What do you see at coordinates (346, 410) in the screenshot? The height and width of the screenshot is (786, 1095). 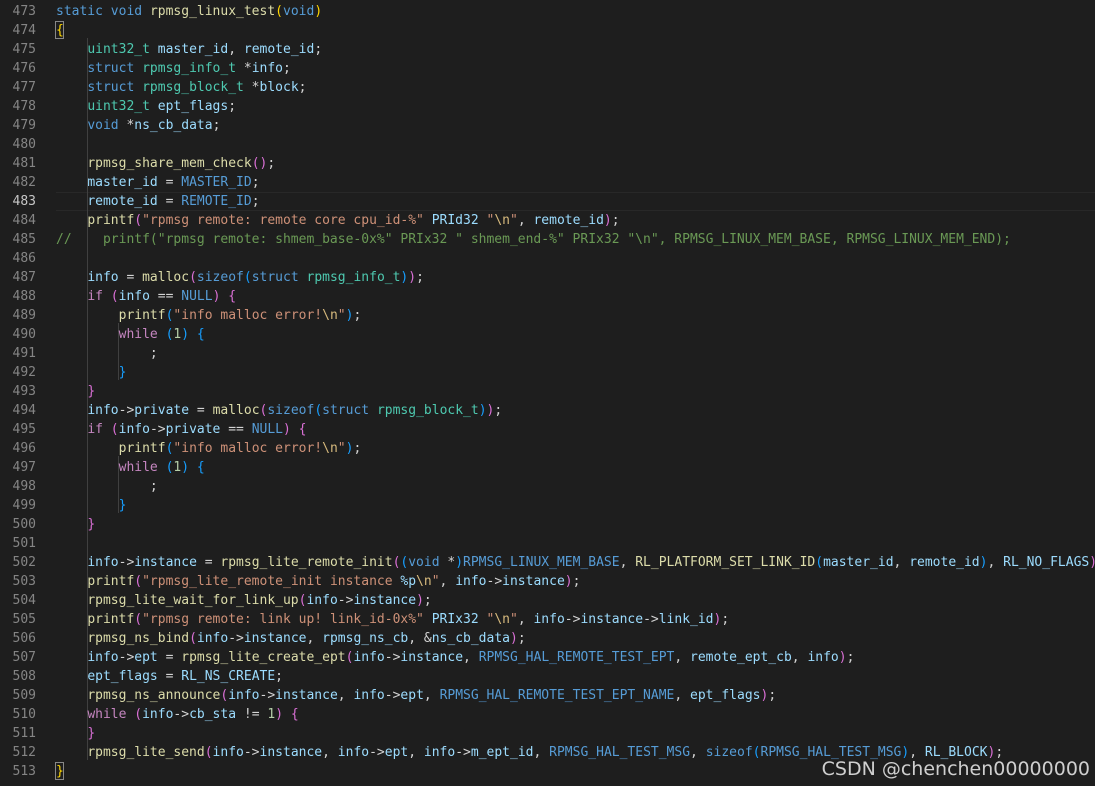 I see `code-token: struct` at bounding box center [346, 410].